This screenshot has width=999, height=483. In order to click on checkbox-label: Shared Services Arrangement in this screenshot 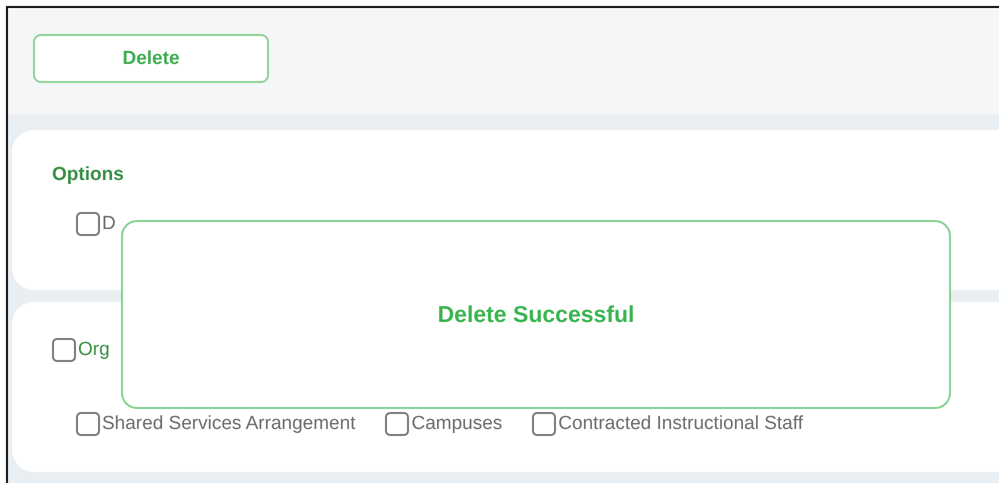, I will do `click(229, 424)`.